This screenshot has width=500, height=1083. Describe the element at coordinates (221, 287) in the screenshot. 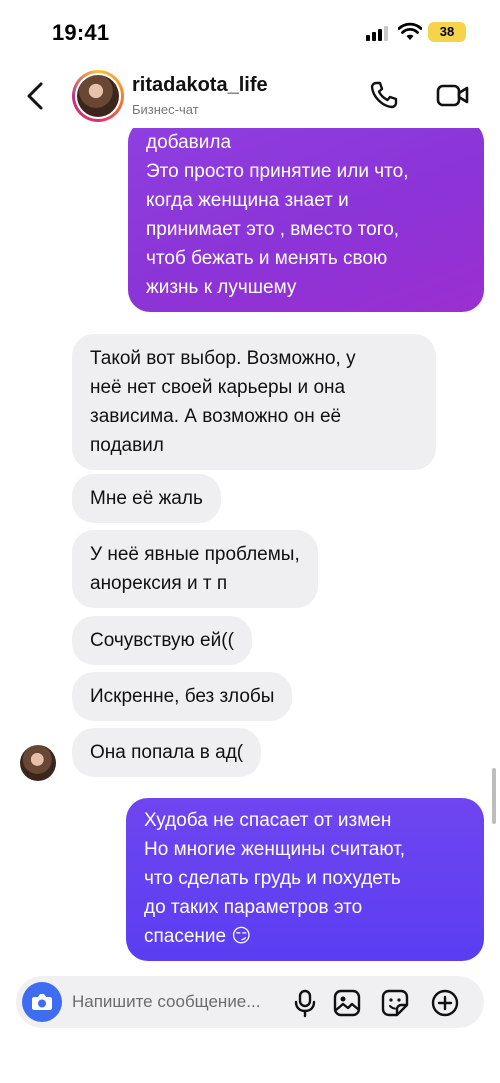

I see `message-line: жизнь к лучшему` at that location.